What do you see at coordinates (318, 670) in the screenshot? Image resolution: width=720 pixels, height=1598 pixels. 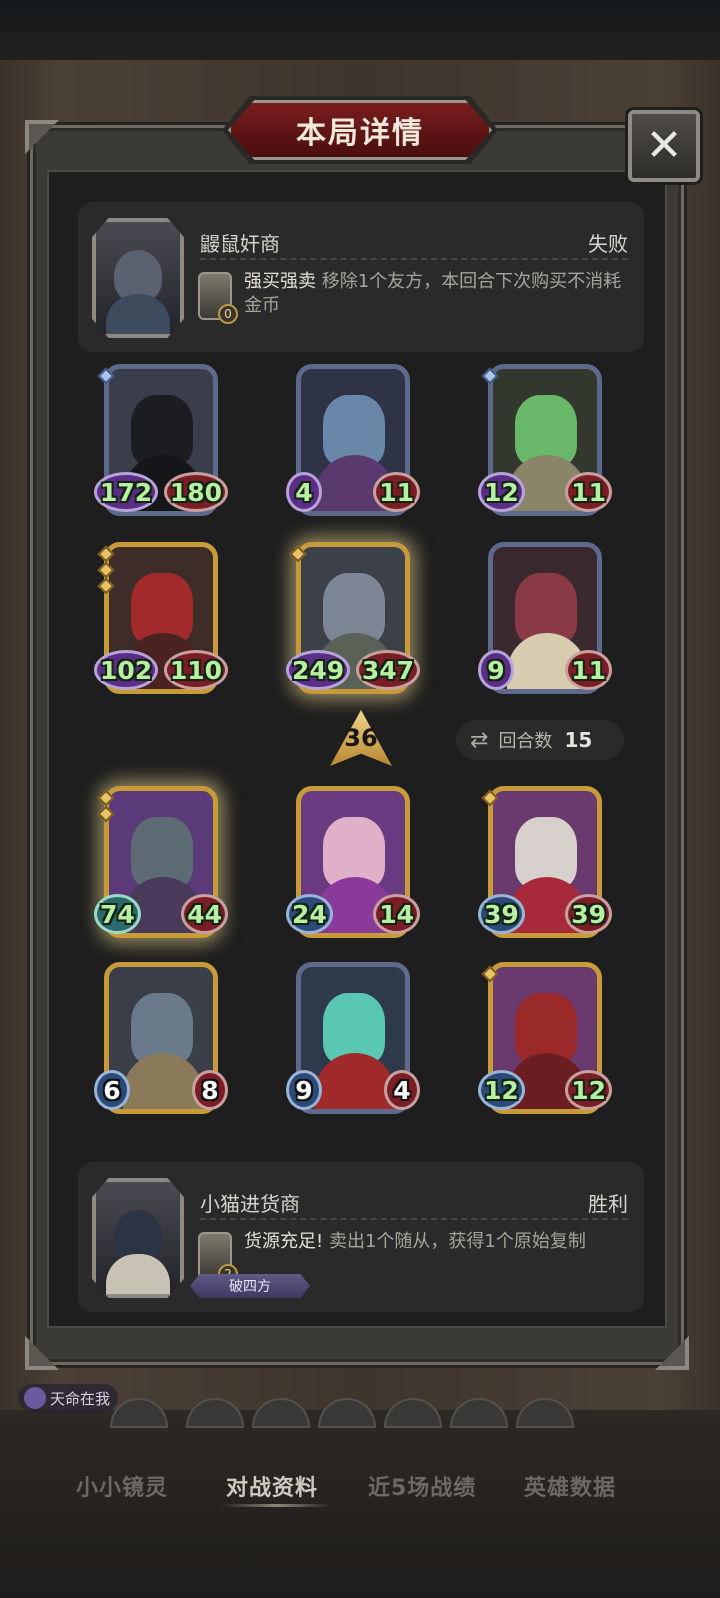 I see `attack-stat: 249` at bounding box center [318, 670].